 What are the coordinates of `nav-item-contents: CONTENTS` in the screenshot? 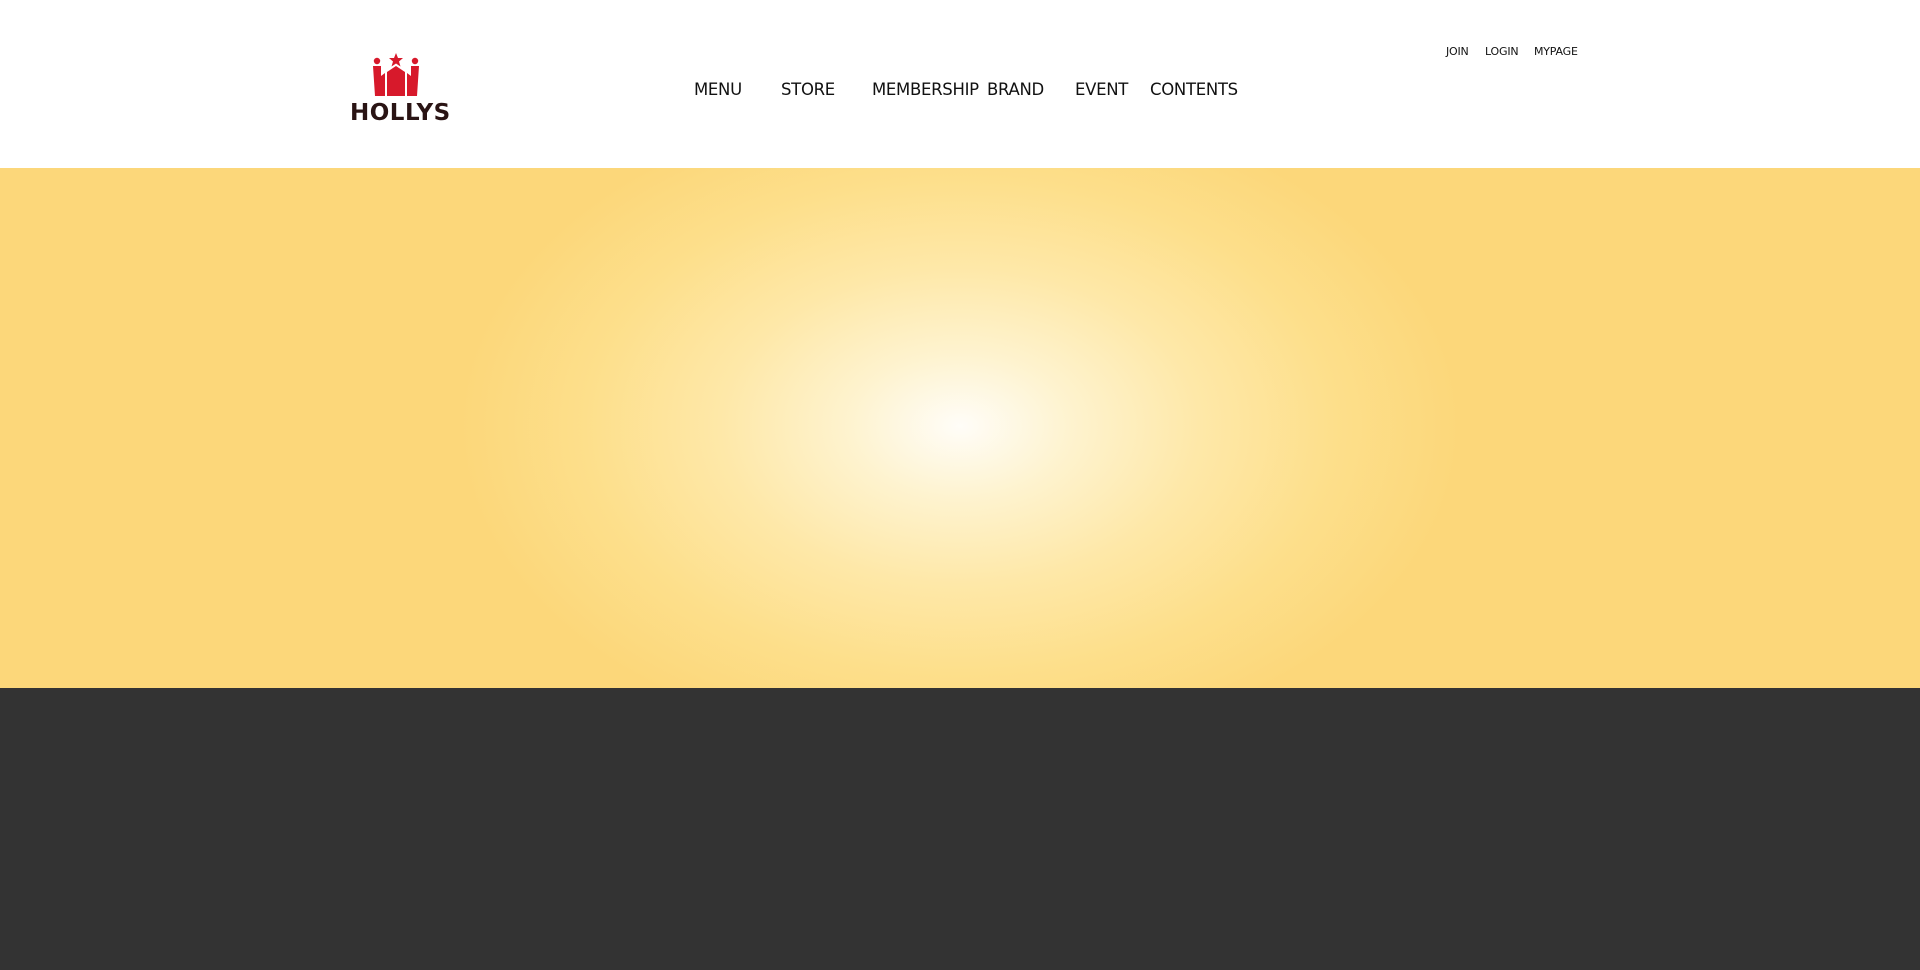 It's located at (1194, 90).